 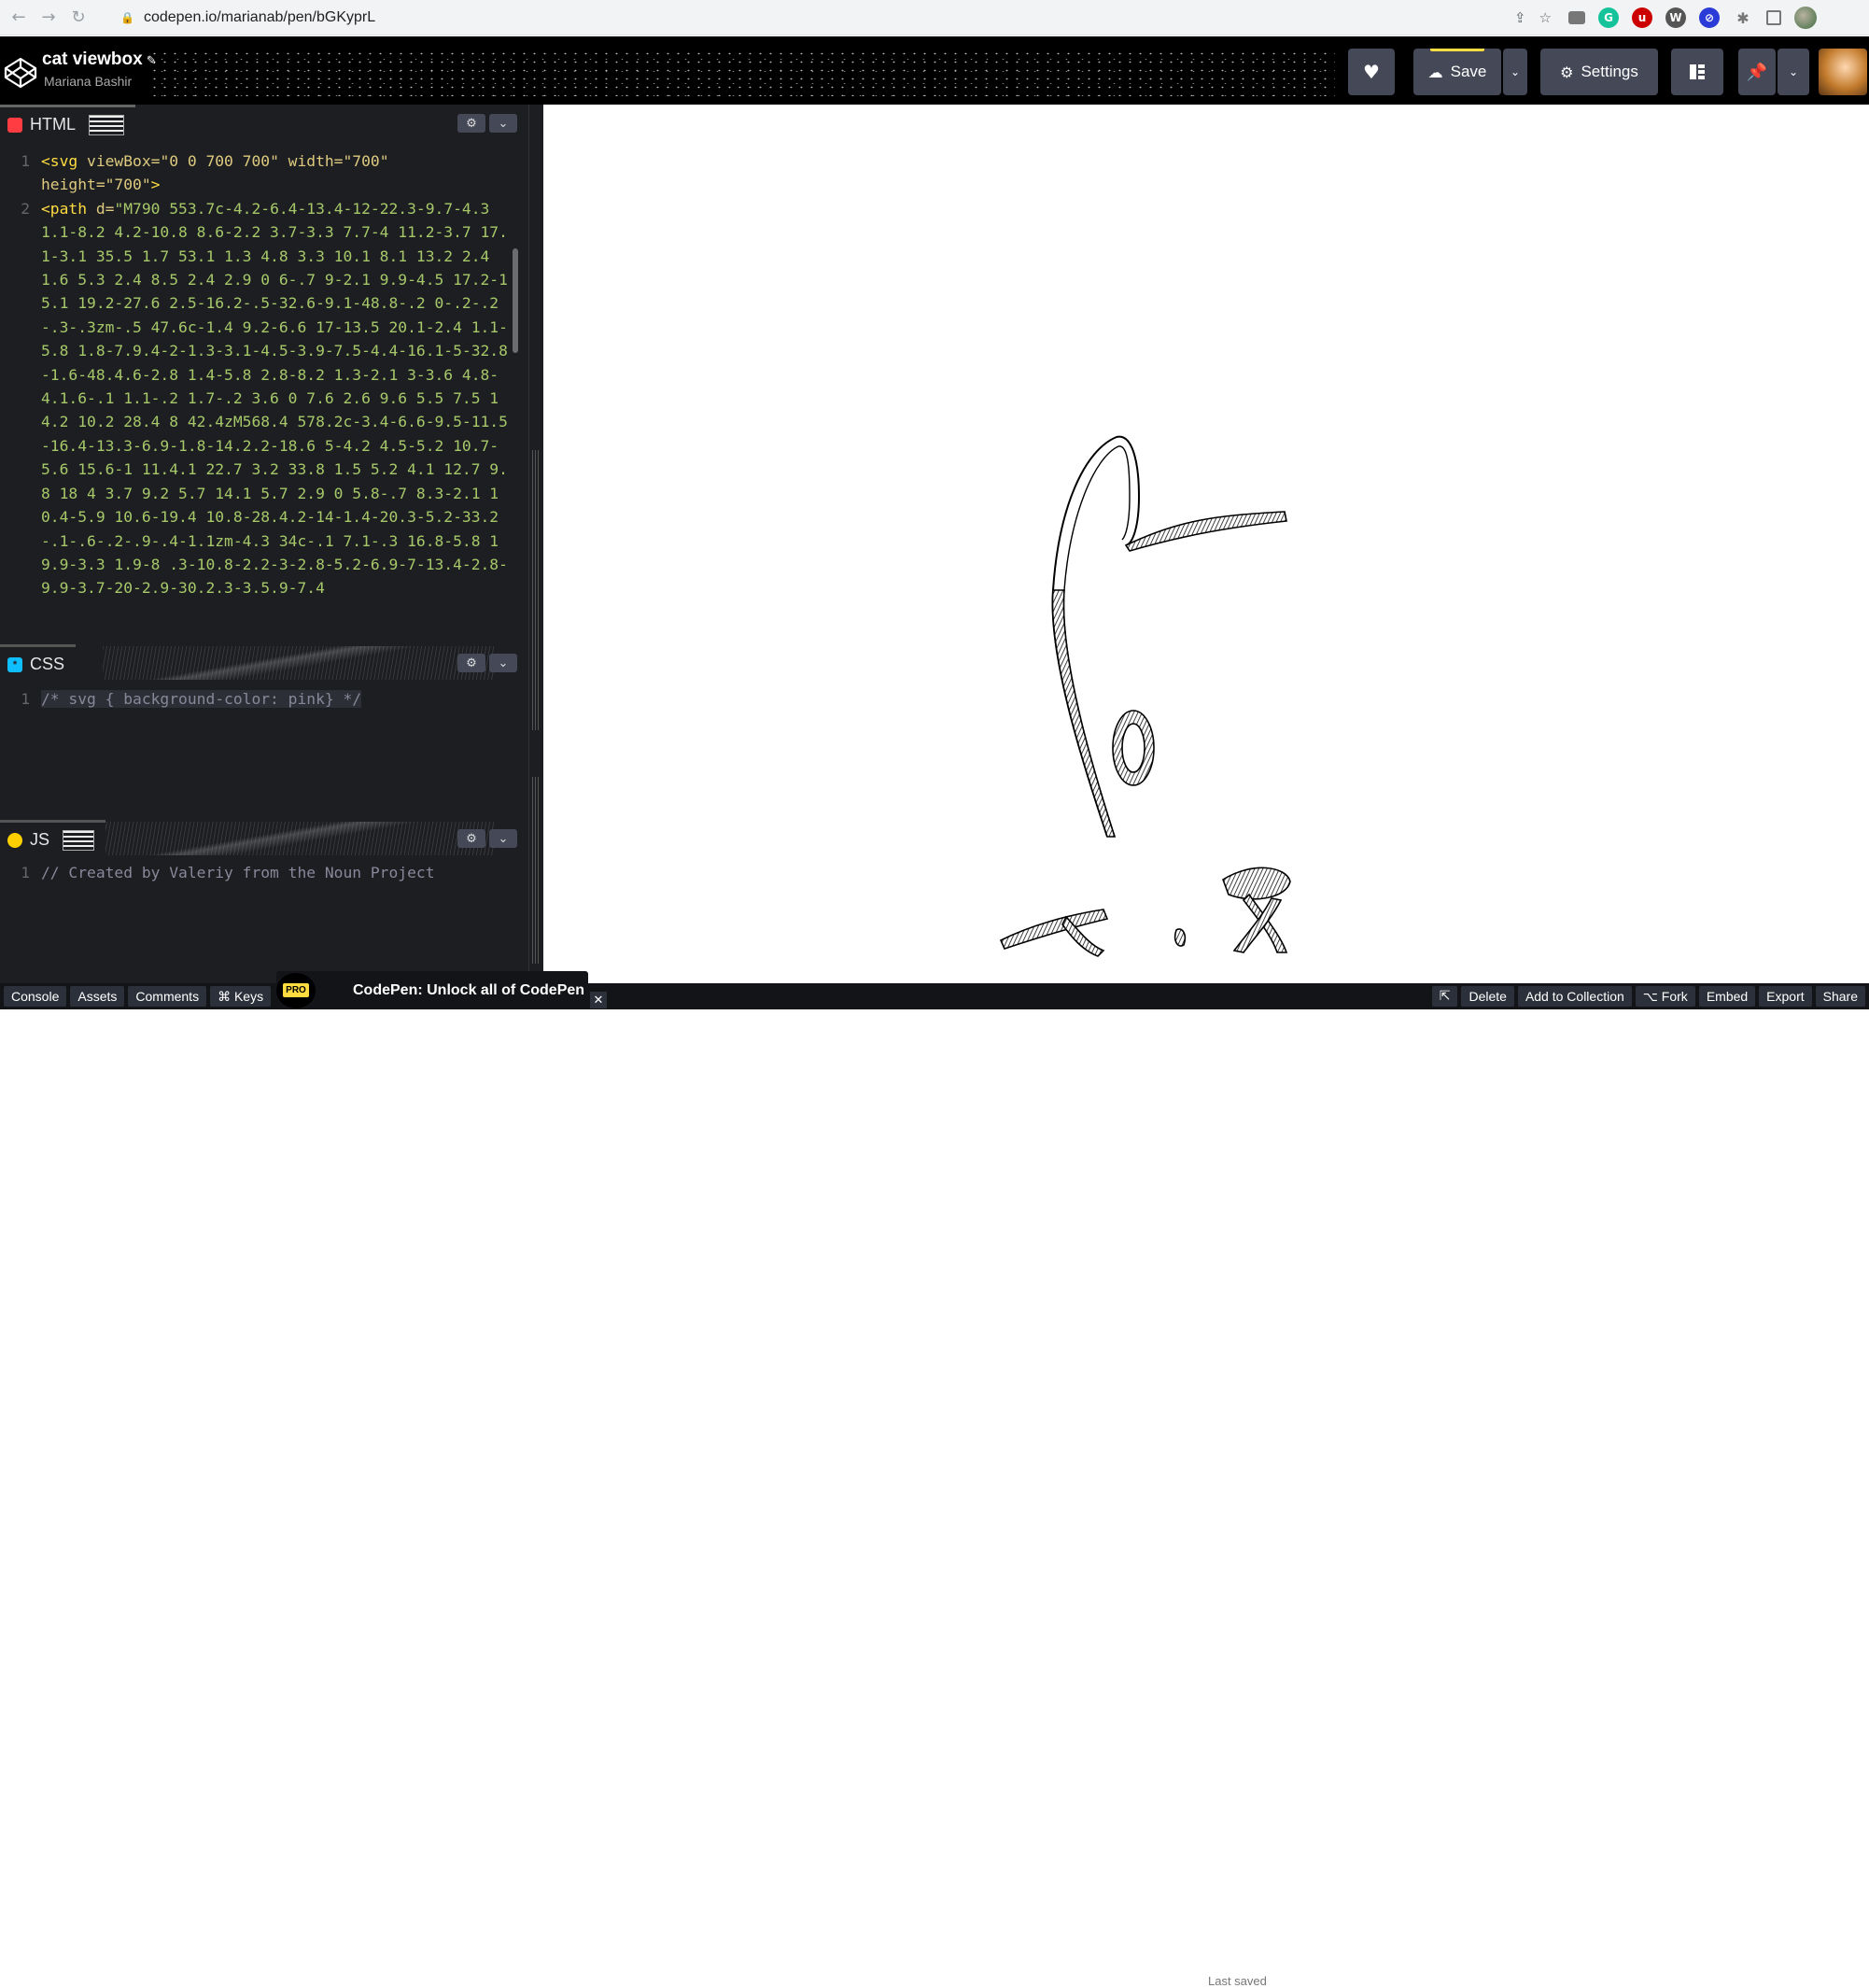 I want to click on star-icon: ☆, so click(x=1545, y=17).